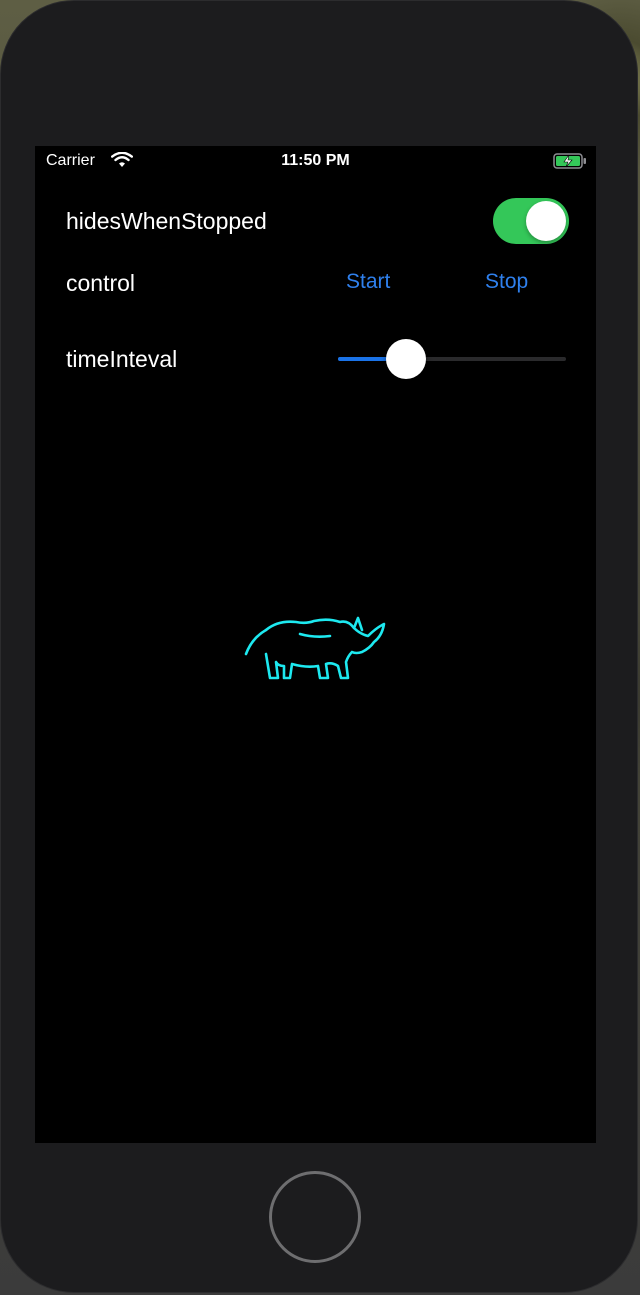  Describe the element at coordinates (546, 221) in the screenshot. I see `toggle-knob` at that location.